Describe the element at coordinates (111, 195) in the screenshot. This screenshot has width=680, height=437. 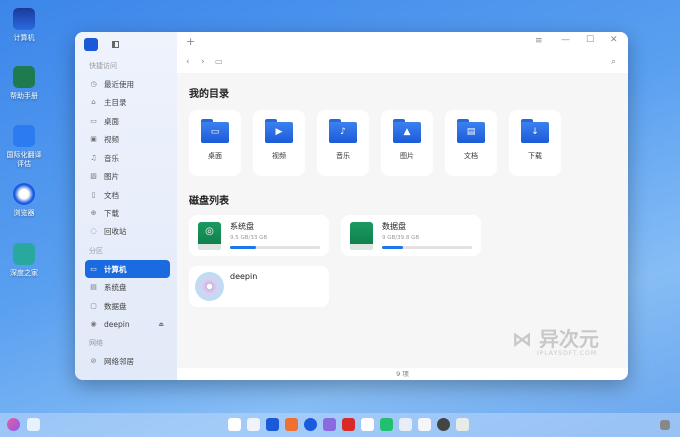
I see `sidebar-item-label: 文档` at that location.